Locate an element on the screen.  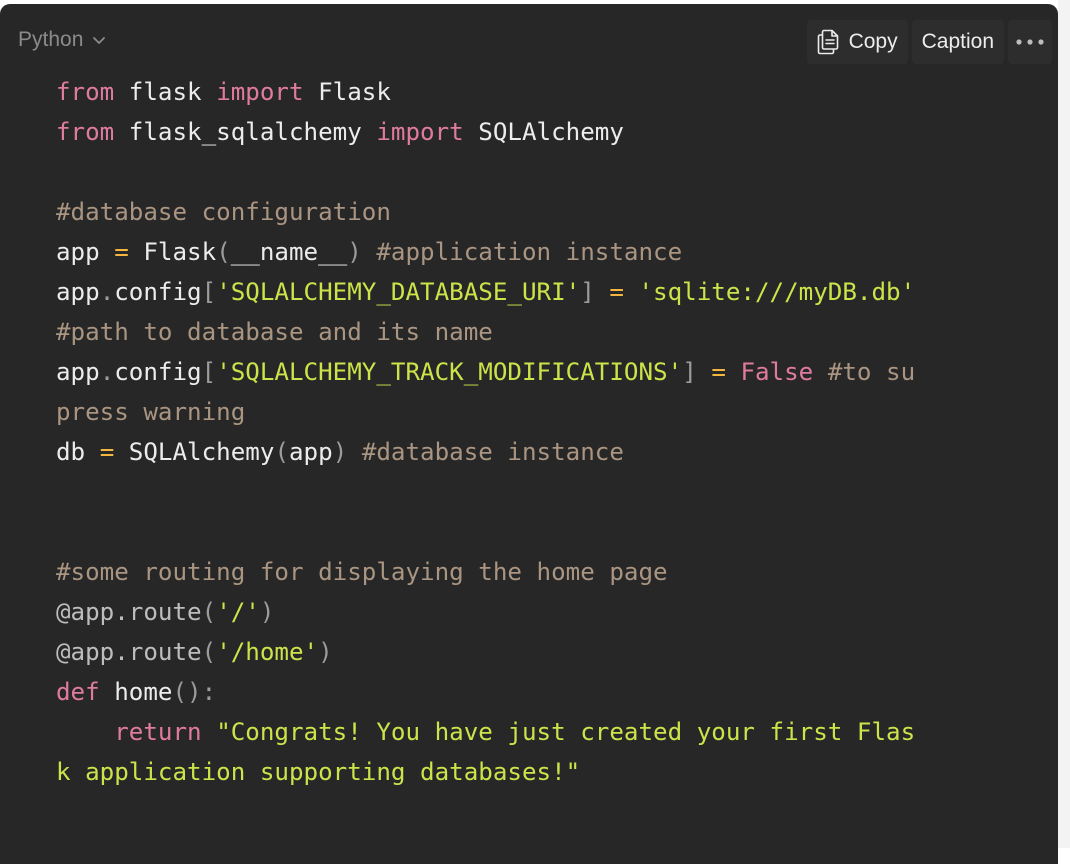
code-line-4: #database configuration is located at coordinates (485, 212).